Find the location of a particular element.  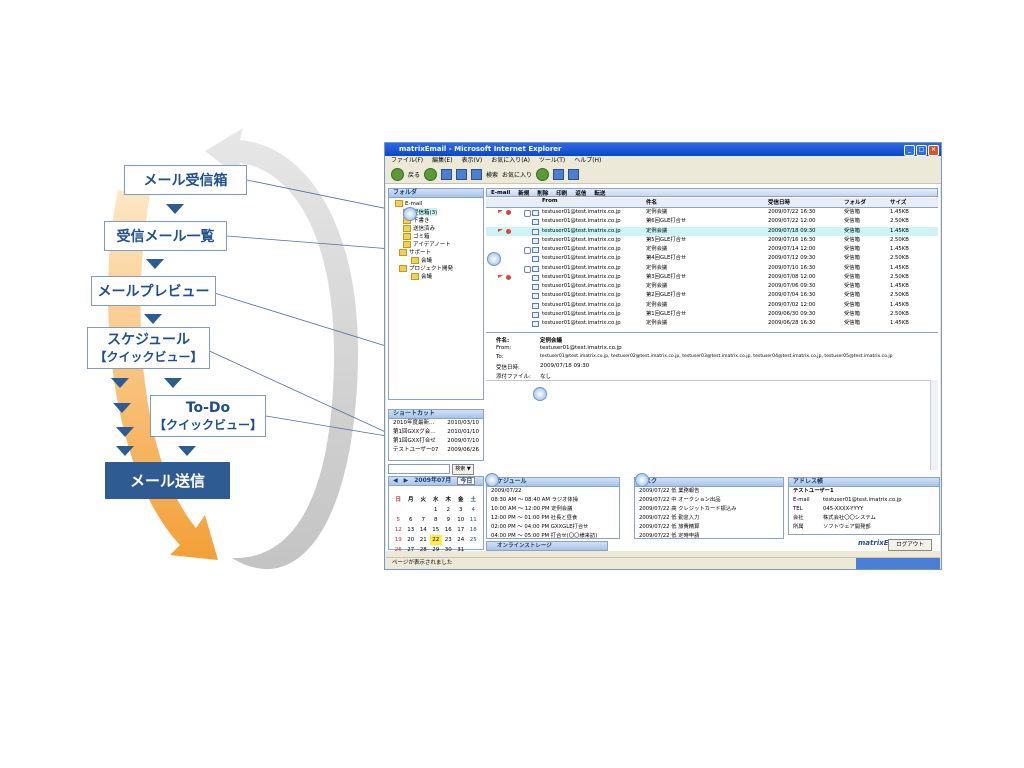

calendar-day: 14 is located at coordinates (423, 530).